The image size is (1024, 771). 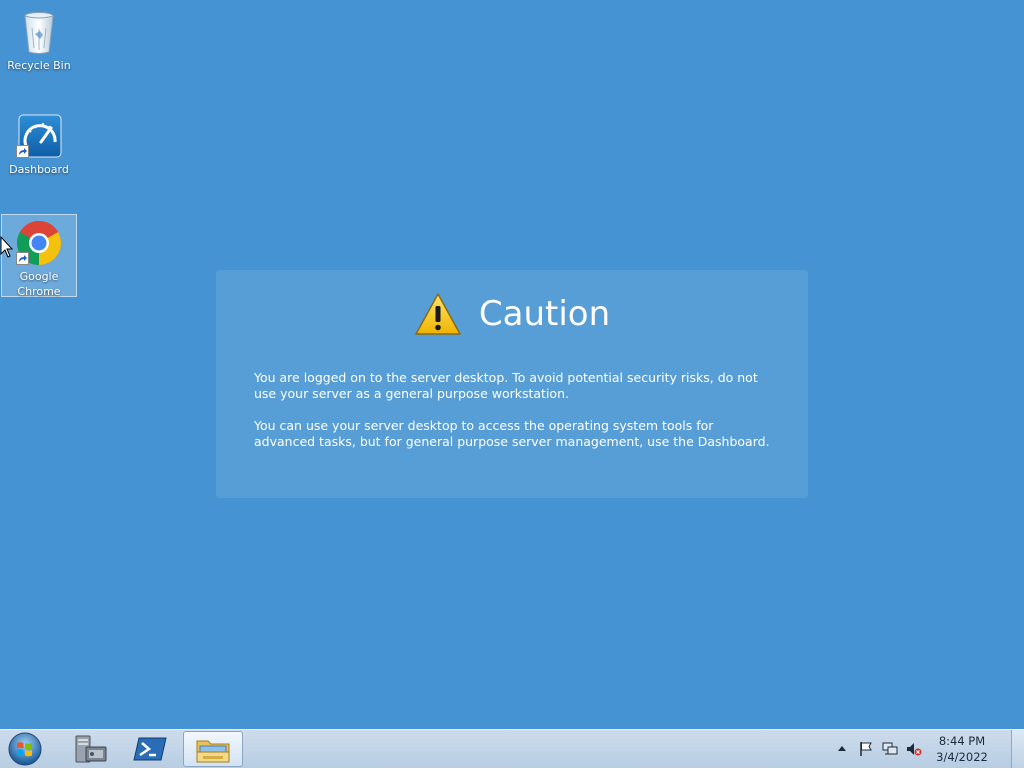 What do you see at coordinates (512, 748) in the screenshot?
I see `taskbar: 8:44 PM 3/4/2022` at bounding box center [512, 748].